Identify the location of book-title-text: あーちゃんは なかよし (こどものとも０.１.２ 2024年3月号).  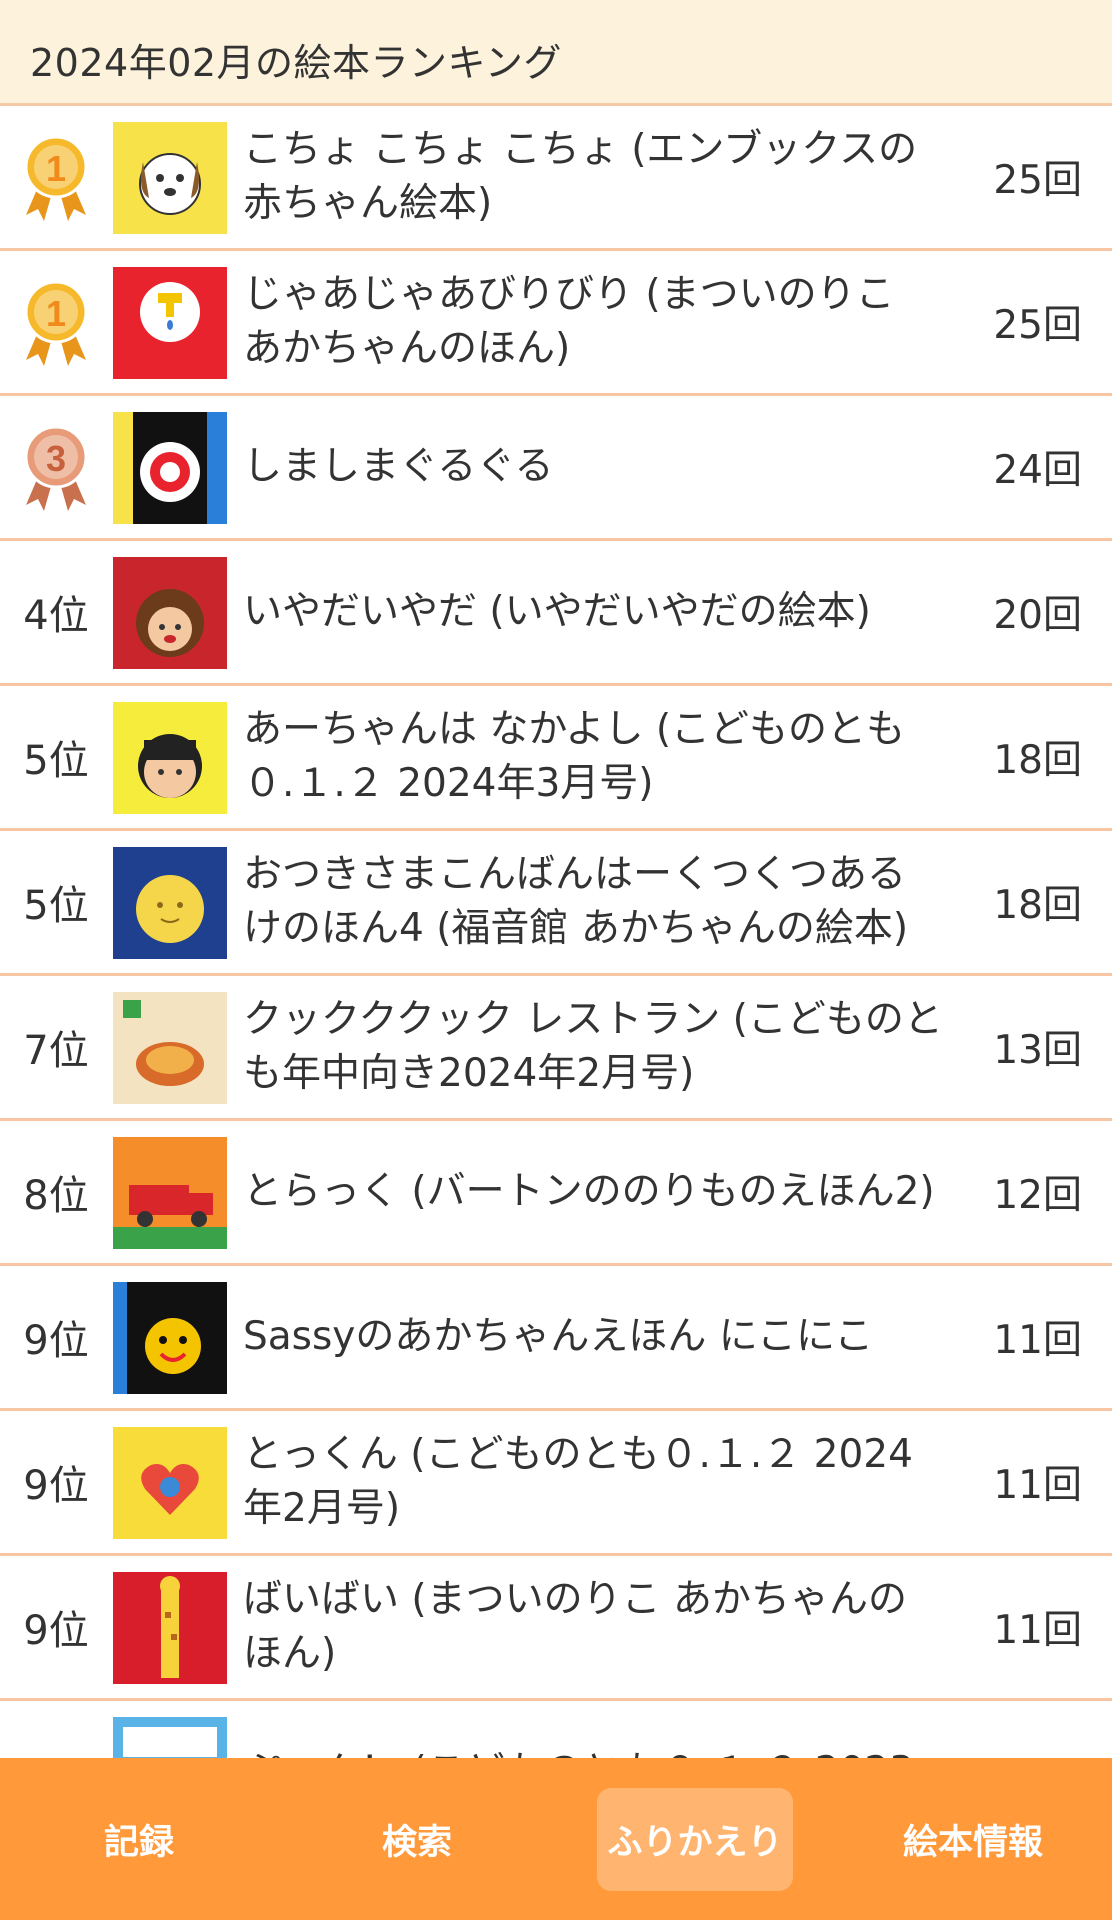
(574, 756).